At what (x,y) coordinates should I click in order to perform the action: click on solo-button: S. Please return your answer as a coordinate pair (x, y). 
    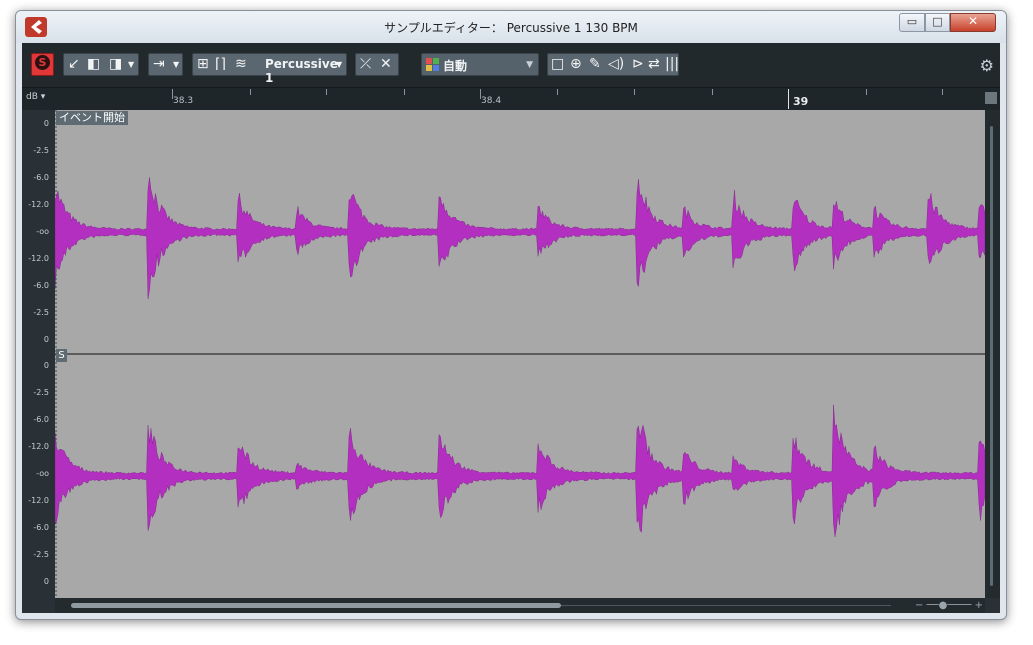
    Looking at the image, I should click on (42, 64).